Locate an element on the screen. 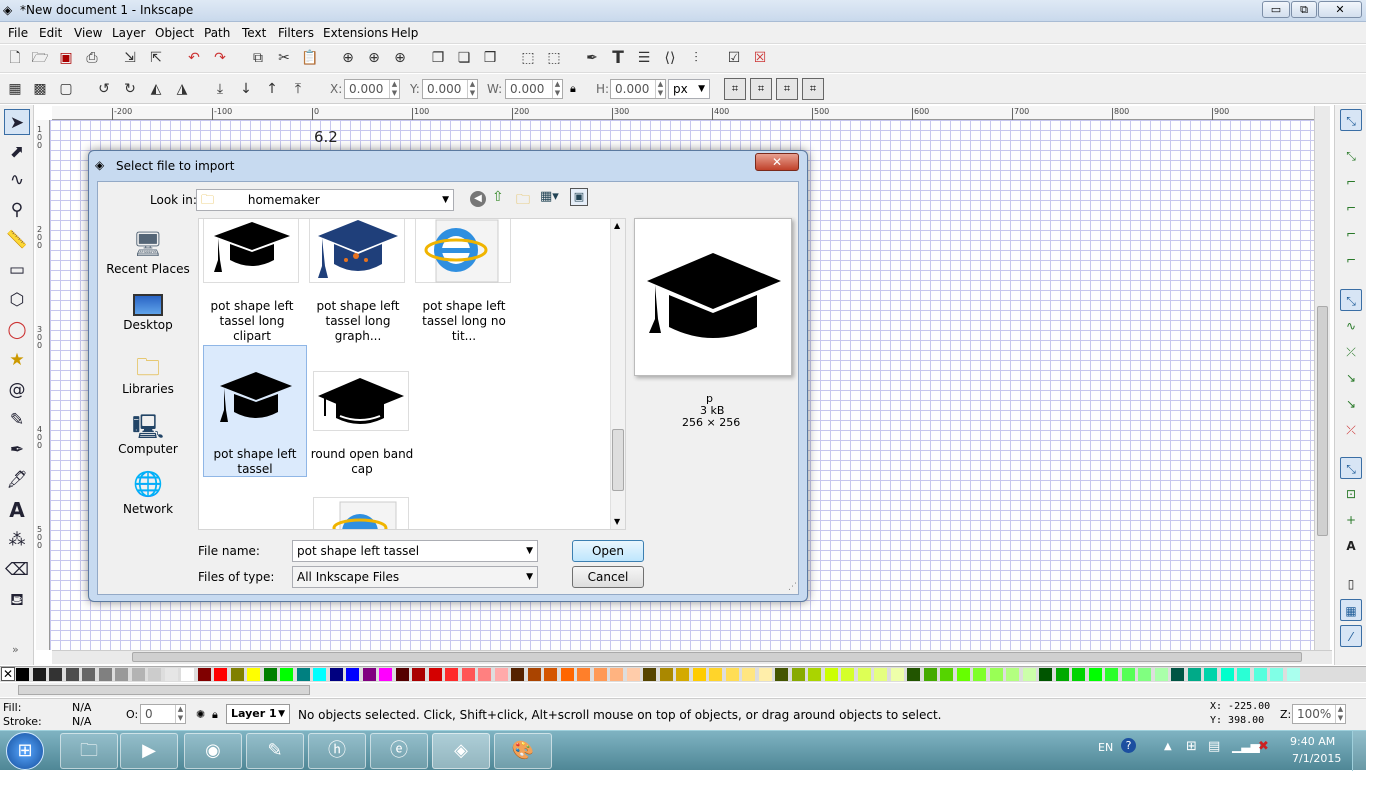  taskbar-explorer-icon: 🗀 is located at coordinates (89, 751).